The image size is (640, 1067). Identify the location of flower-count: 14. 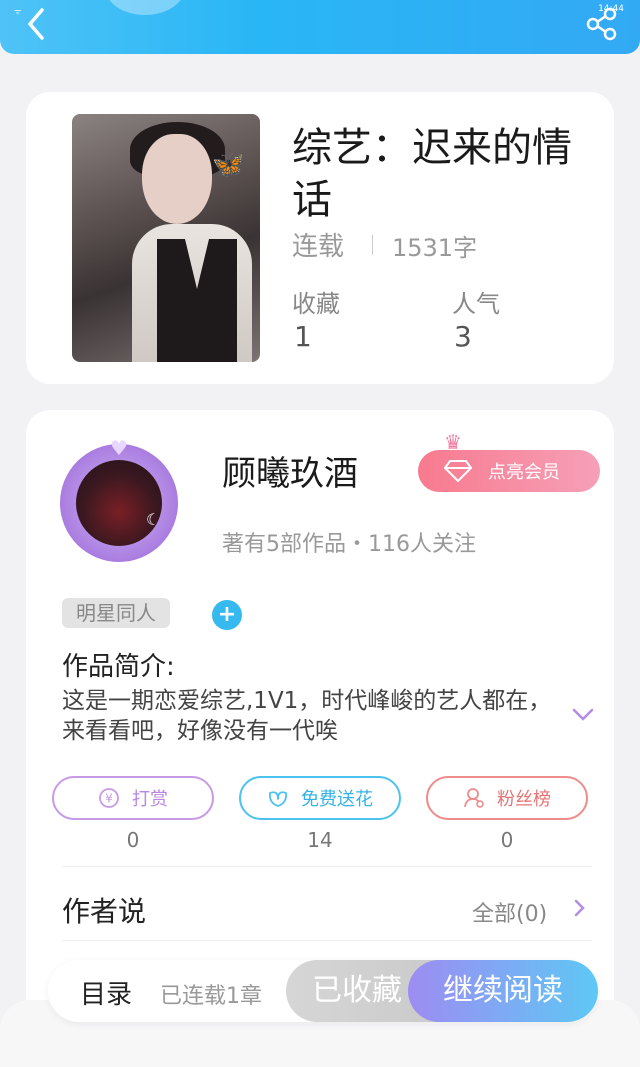
(320, 840).